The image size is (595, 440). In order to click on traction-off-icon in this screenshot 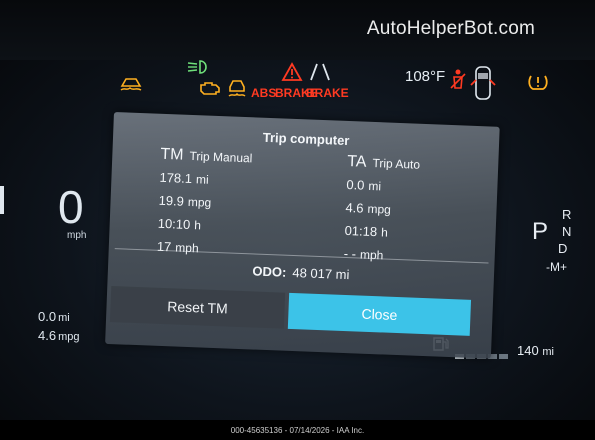, I will do `click(131, 84)`.